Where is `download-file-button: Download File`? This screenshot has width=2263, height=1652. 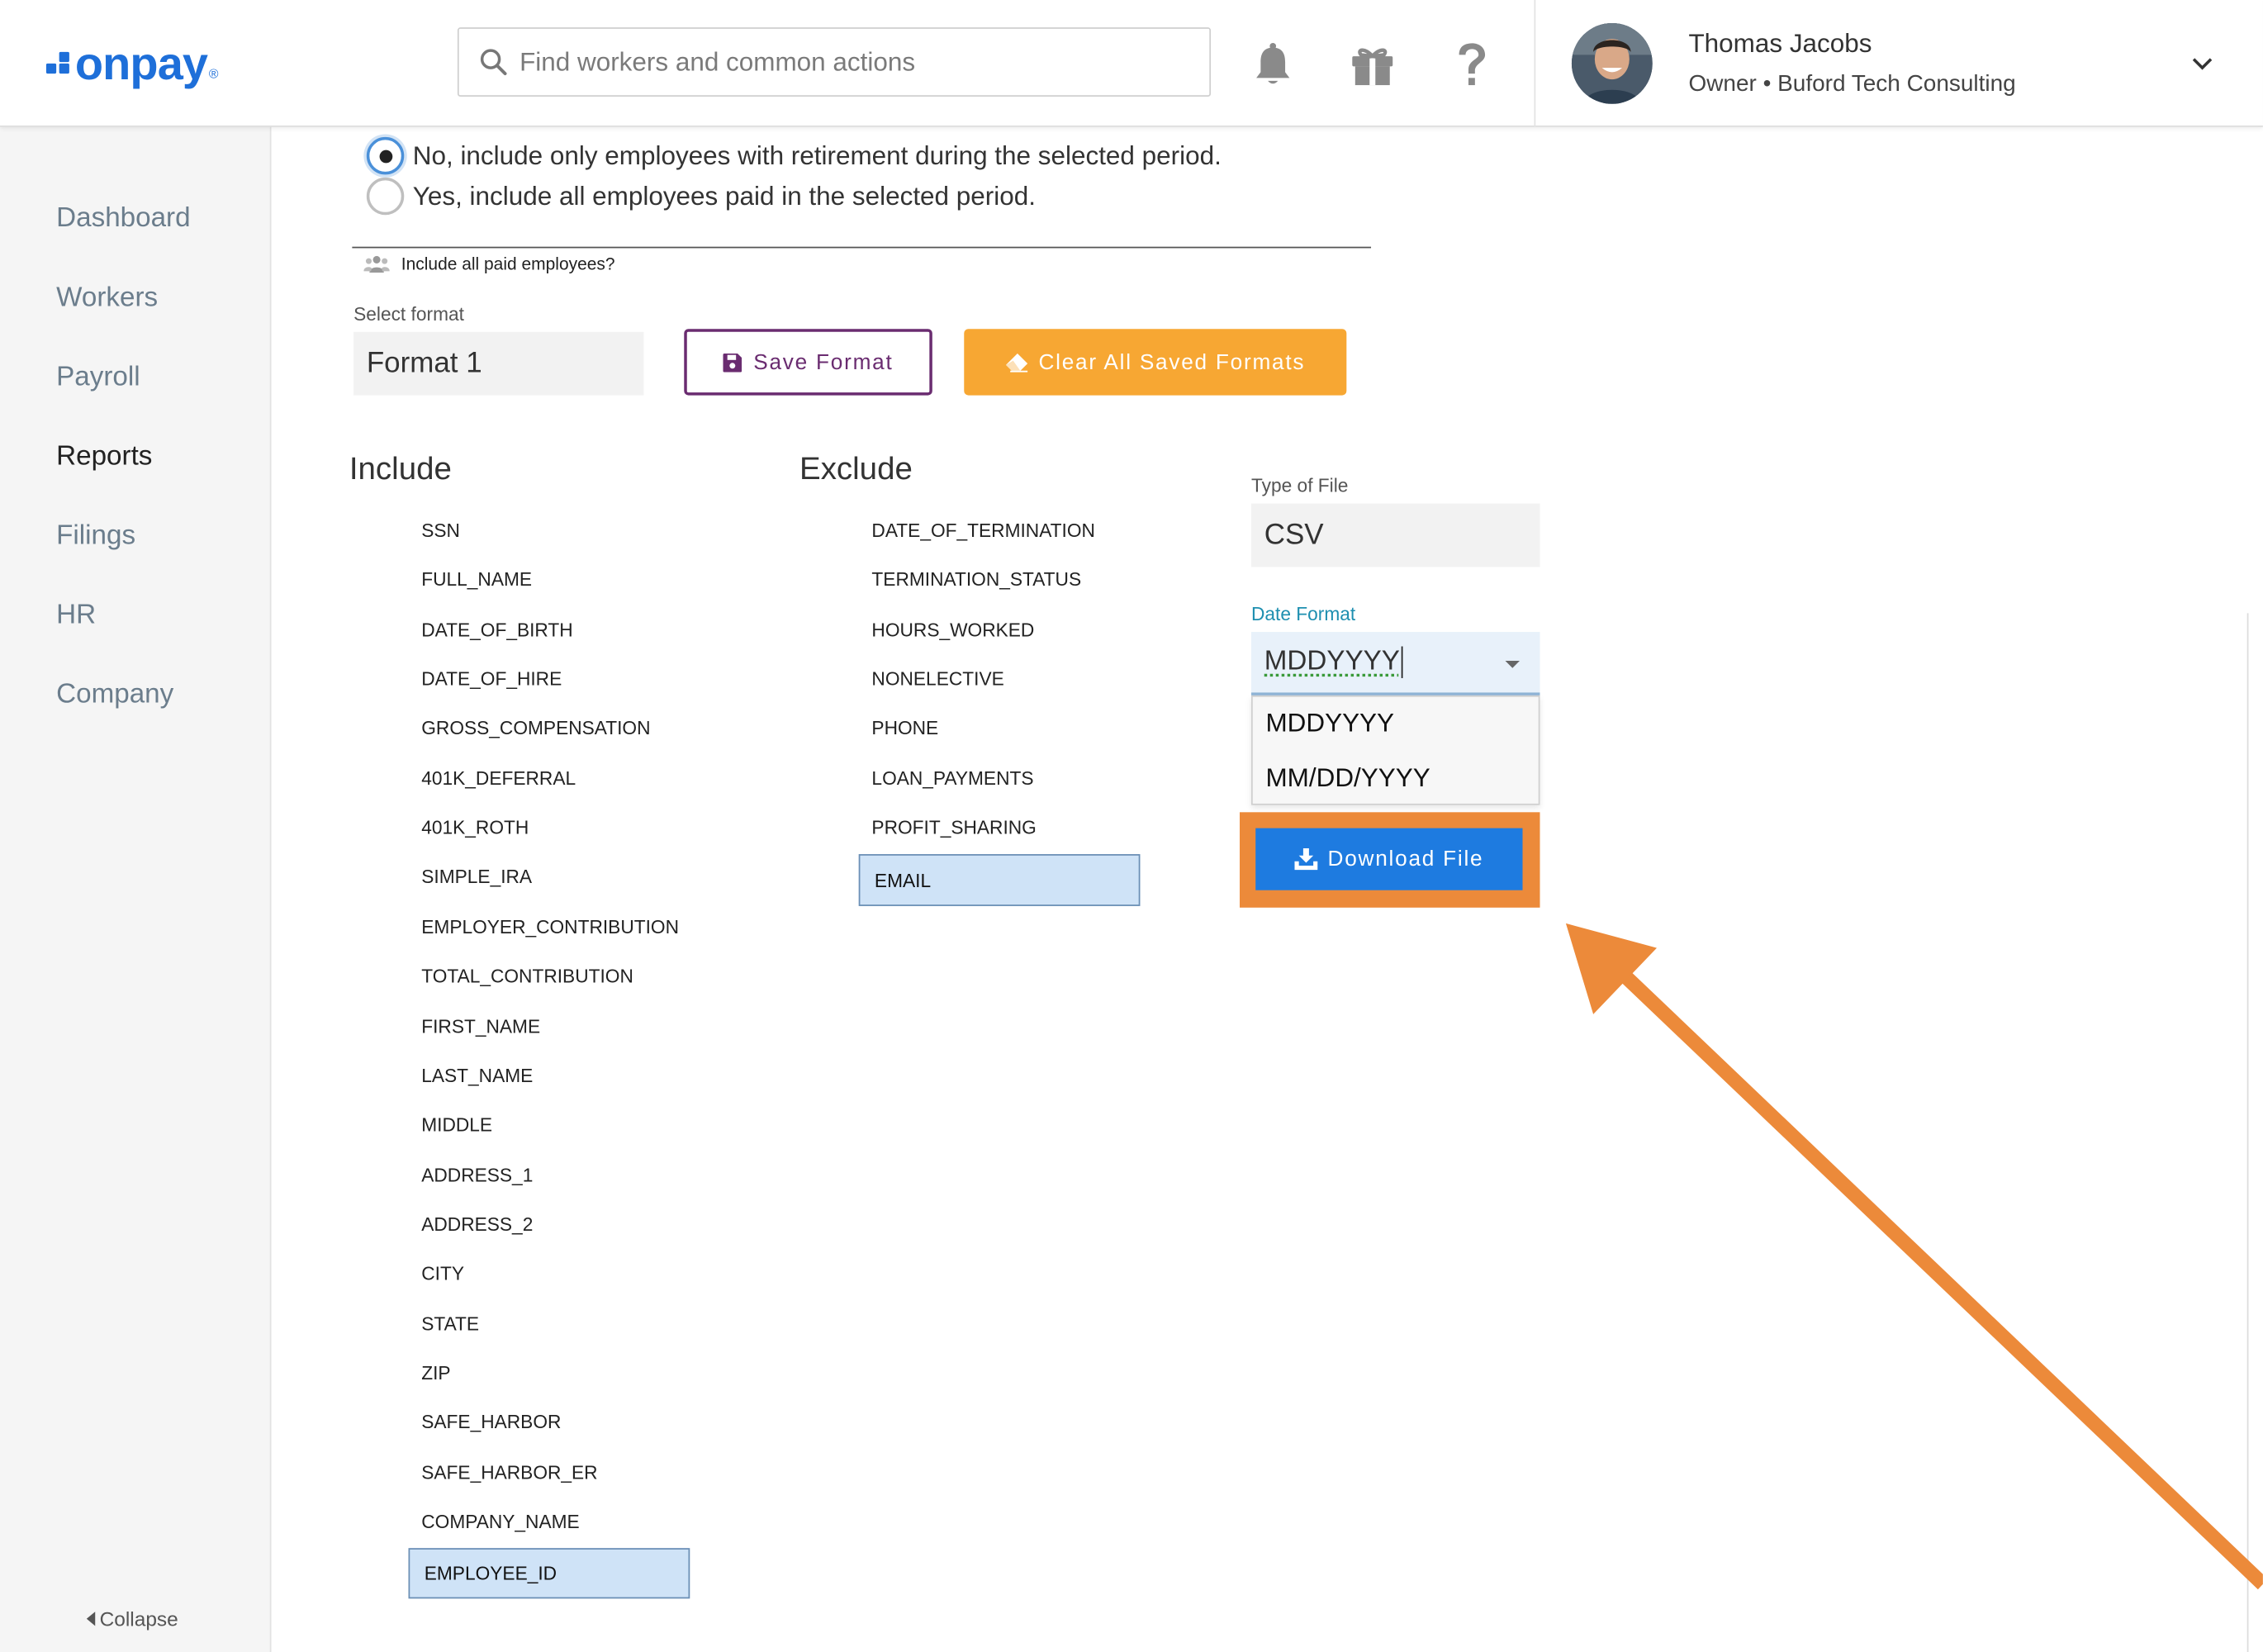
download-file-button: Download File is located at coordinates (1389, 859).